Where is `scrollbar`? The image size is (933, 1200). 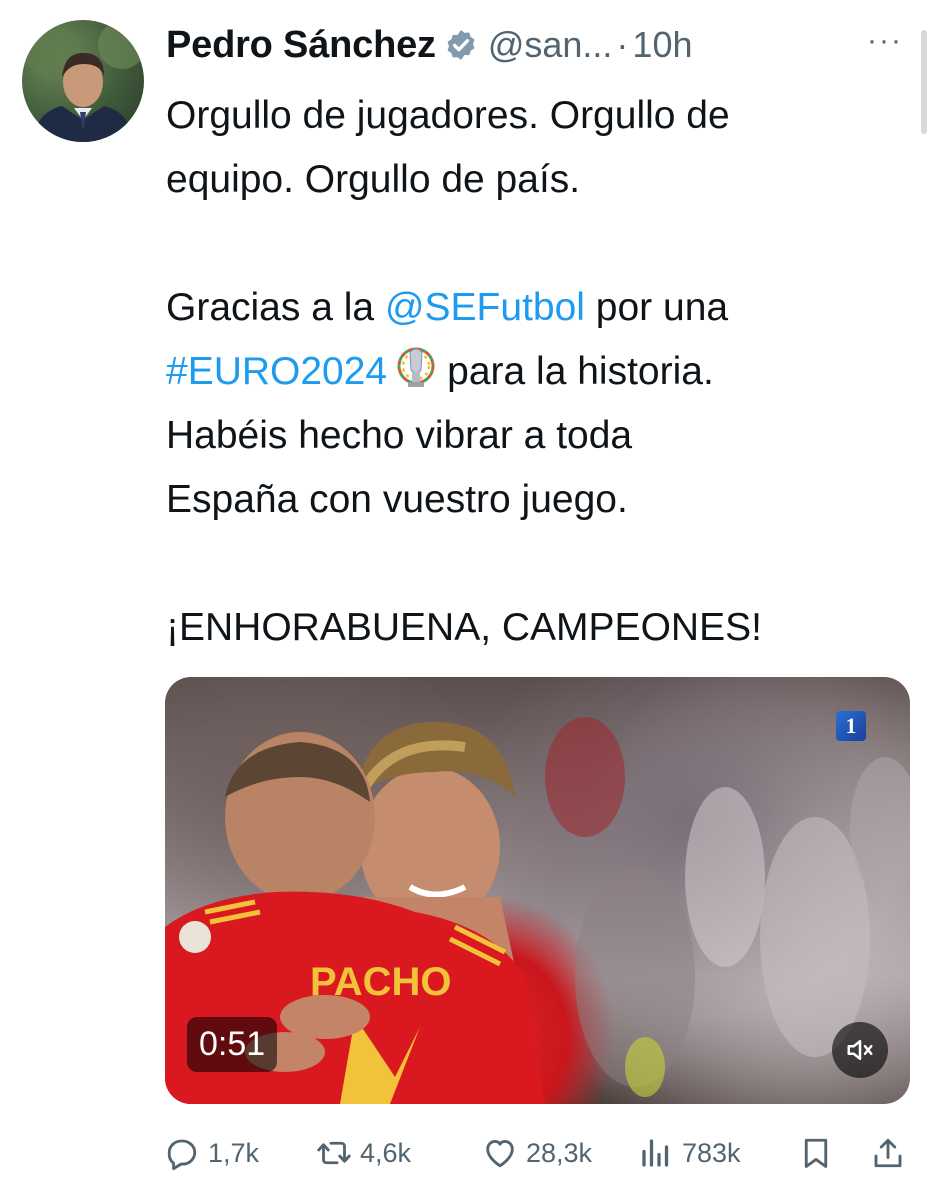
scrollbar is located at coordinates (924, 82).